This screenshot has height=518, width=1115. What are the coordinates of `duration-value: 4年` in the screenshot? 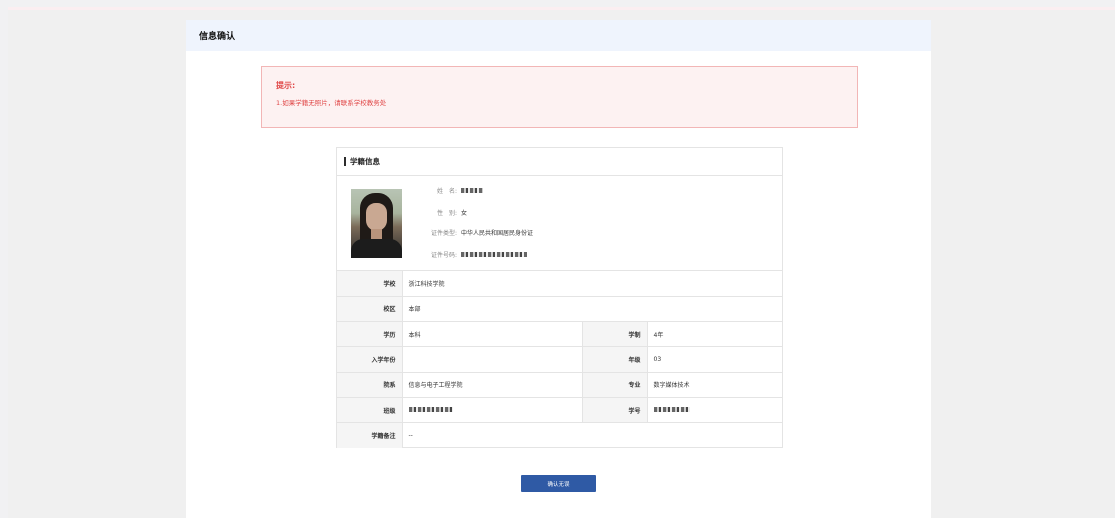 It's located at (714, 334).